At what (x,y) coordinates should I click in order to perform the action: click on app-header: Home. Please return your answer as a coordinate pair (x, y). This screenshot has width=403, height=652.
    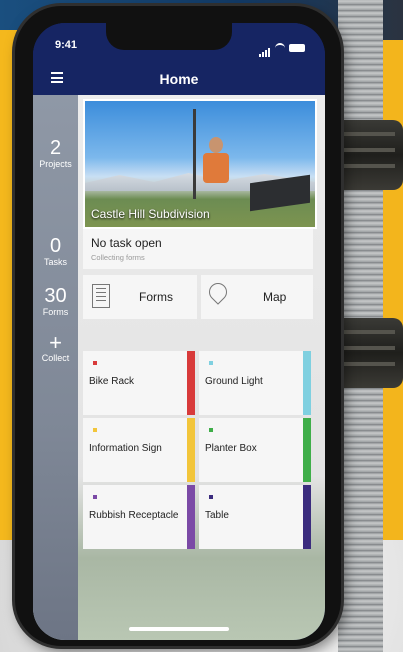
    Looking at the image, I should click on (179, 79).